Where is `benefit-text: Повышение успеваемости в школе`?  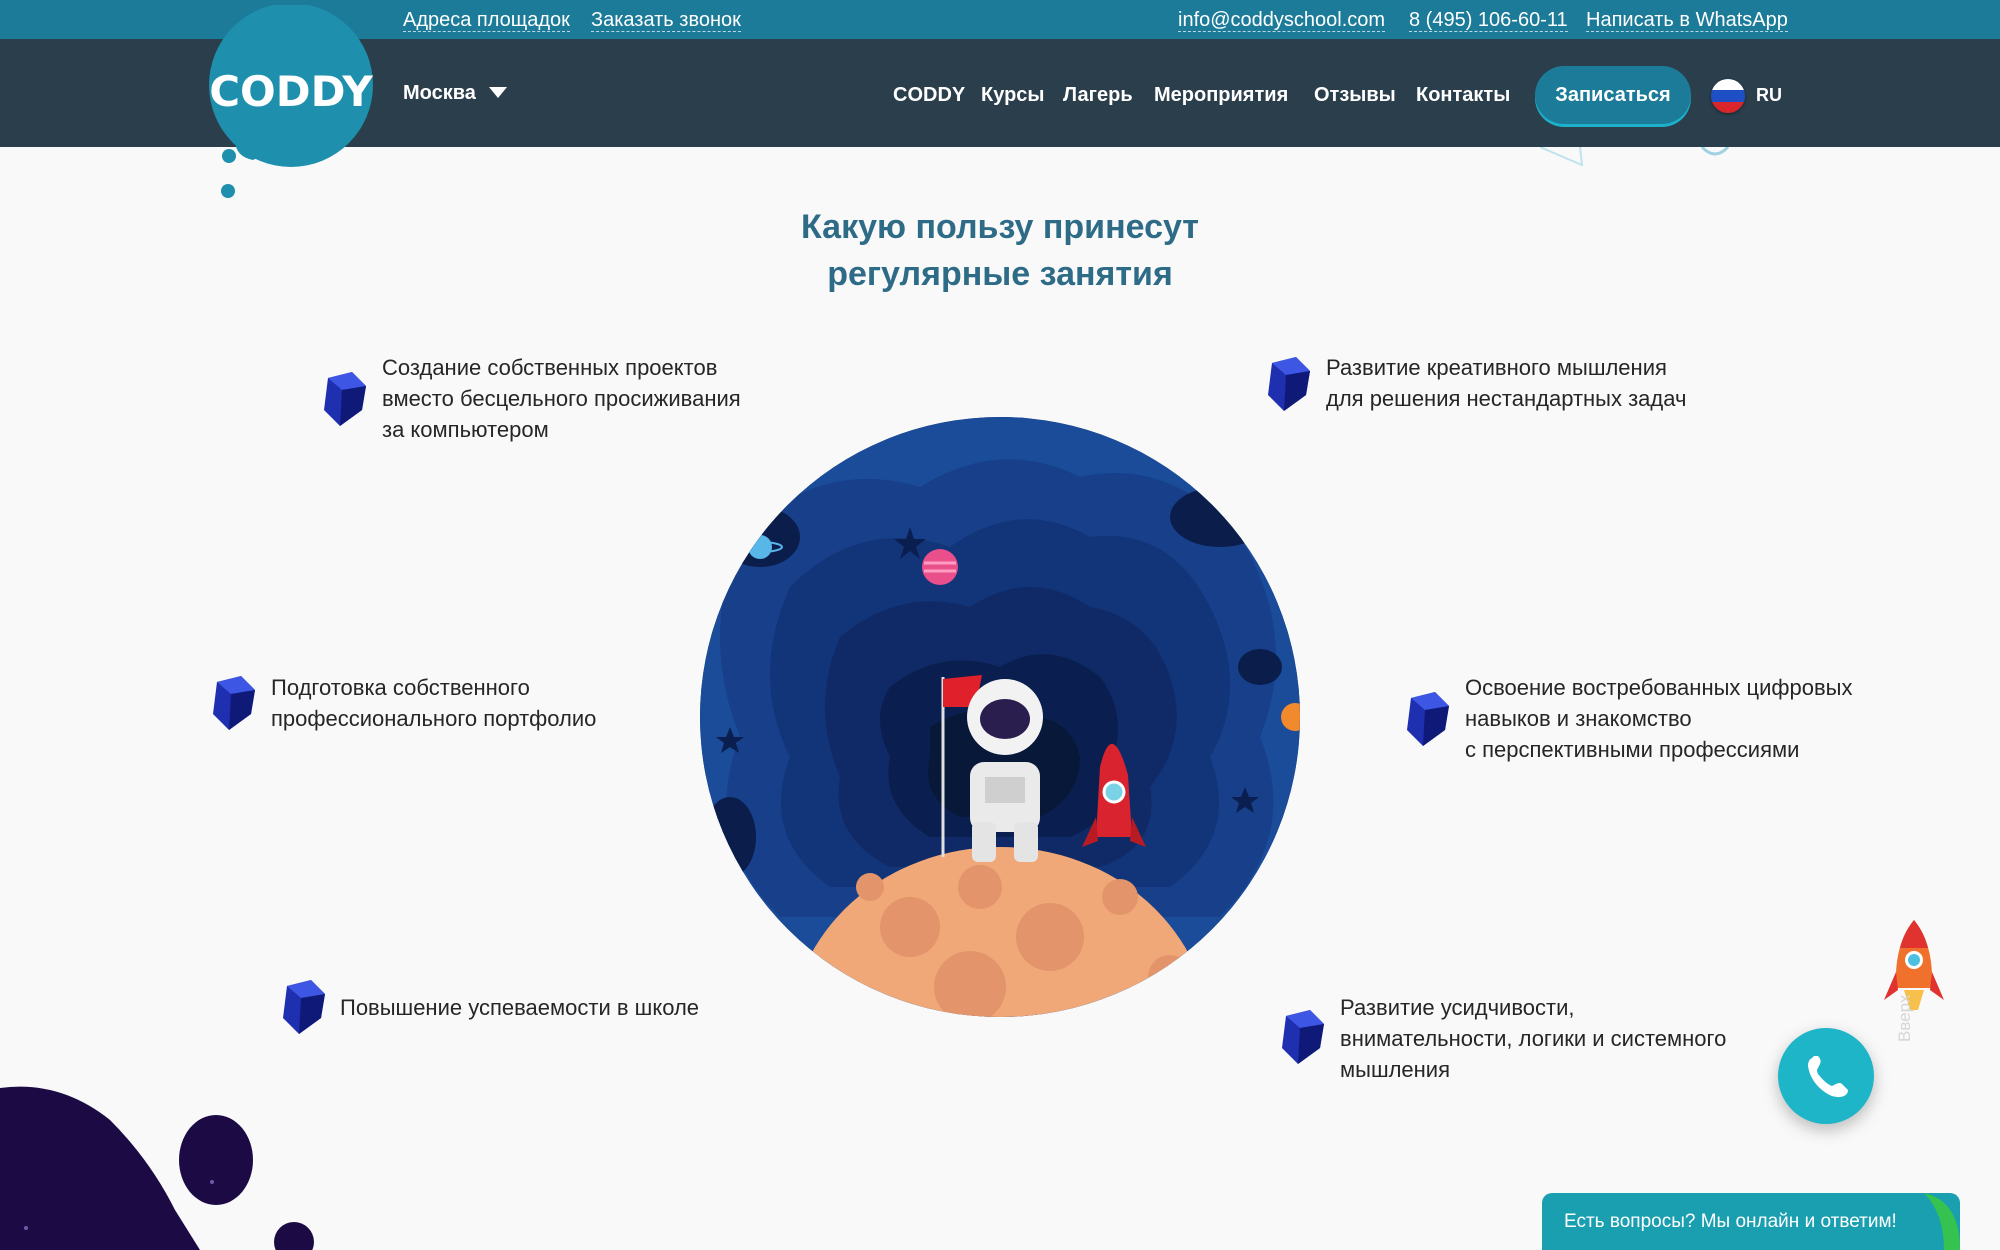
benefit-text: Повышение успеваемости в школе is located at coordinates (519, 1007).